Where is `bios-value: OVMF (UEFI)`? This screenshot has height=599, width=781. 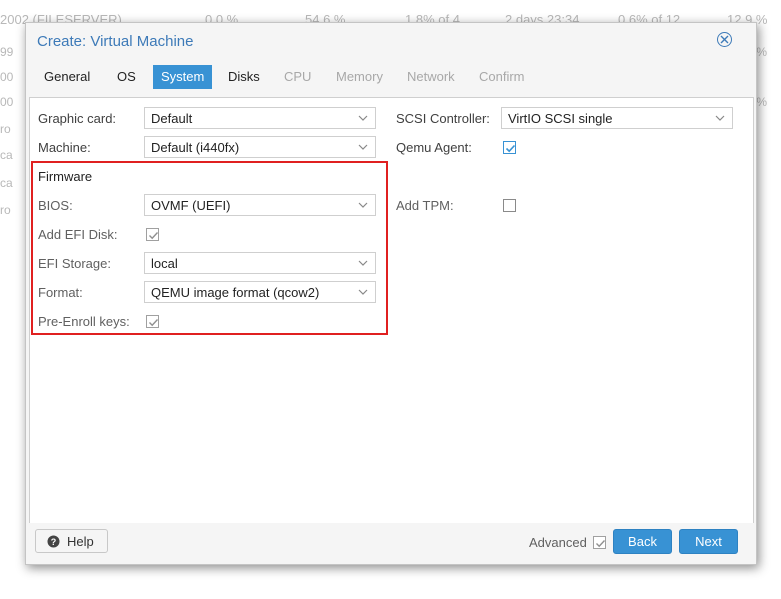 bios-value: OVMF (UEFI) is located at coordinates (191, 205).